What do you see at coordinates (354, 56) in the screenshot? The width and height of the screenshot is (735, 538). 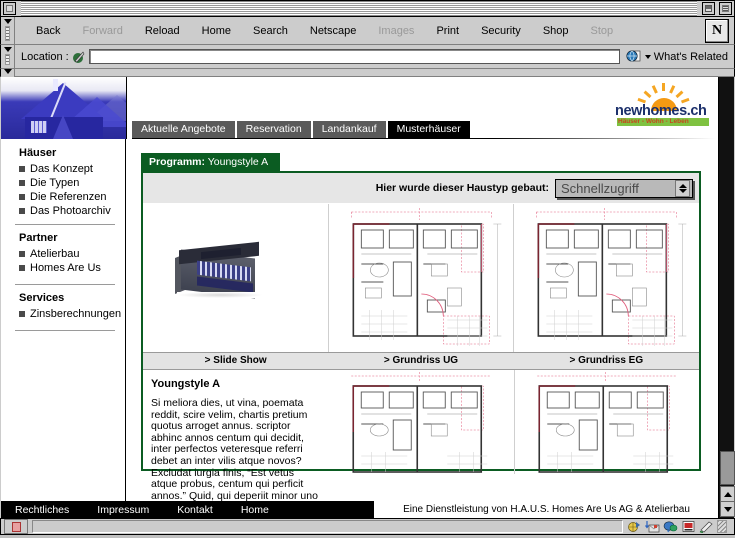 I see `url-input` at bounding box center [354, 56].